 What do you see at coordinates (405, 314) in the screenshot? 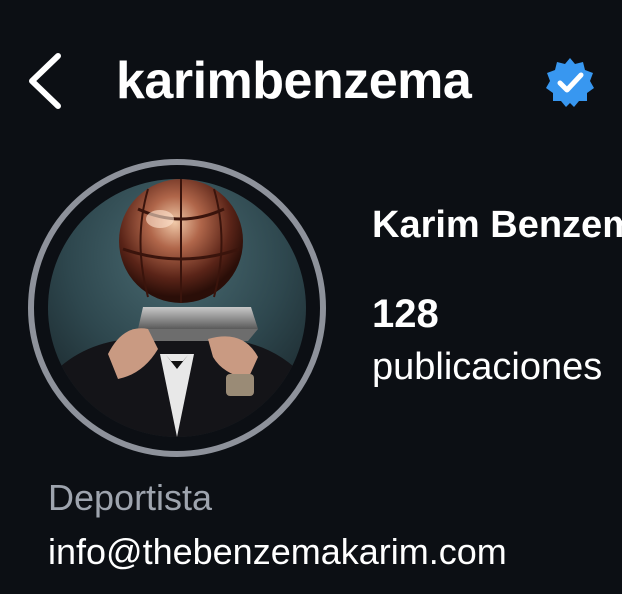
I see `posts-count: 128` at bounding box center [405, 314].